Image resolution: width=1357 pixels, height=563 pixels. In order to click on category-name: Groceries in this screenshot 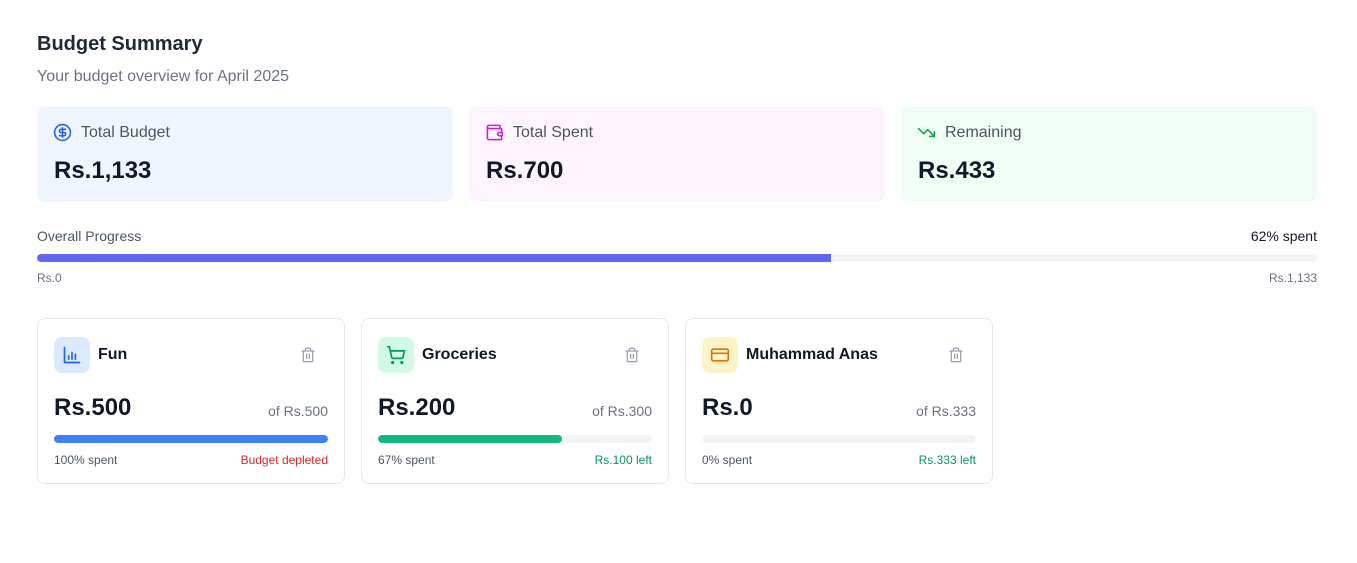, I will do `click(459, 354)`.